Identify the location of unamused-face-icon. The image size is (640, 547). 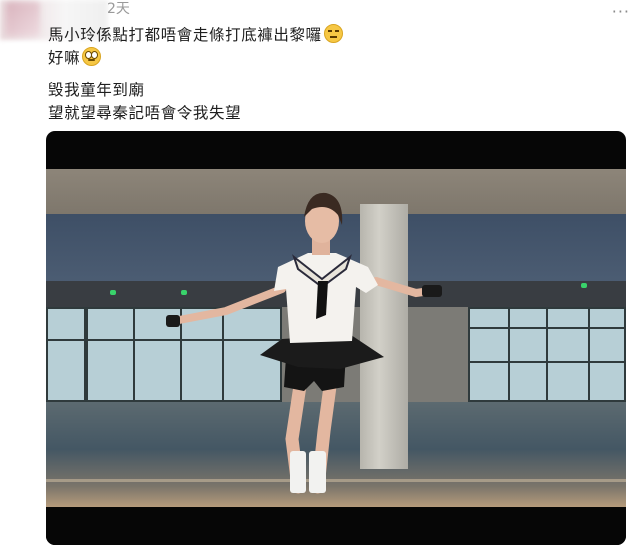
(333, 33).